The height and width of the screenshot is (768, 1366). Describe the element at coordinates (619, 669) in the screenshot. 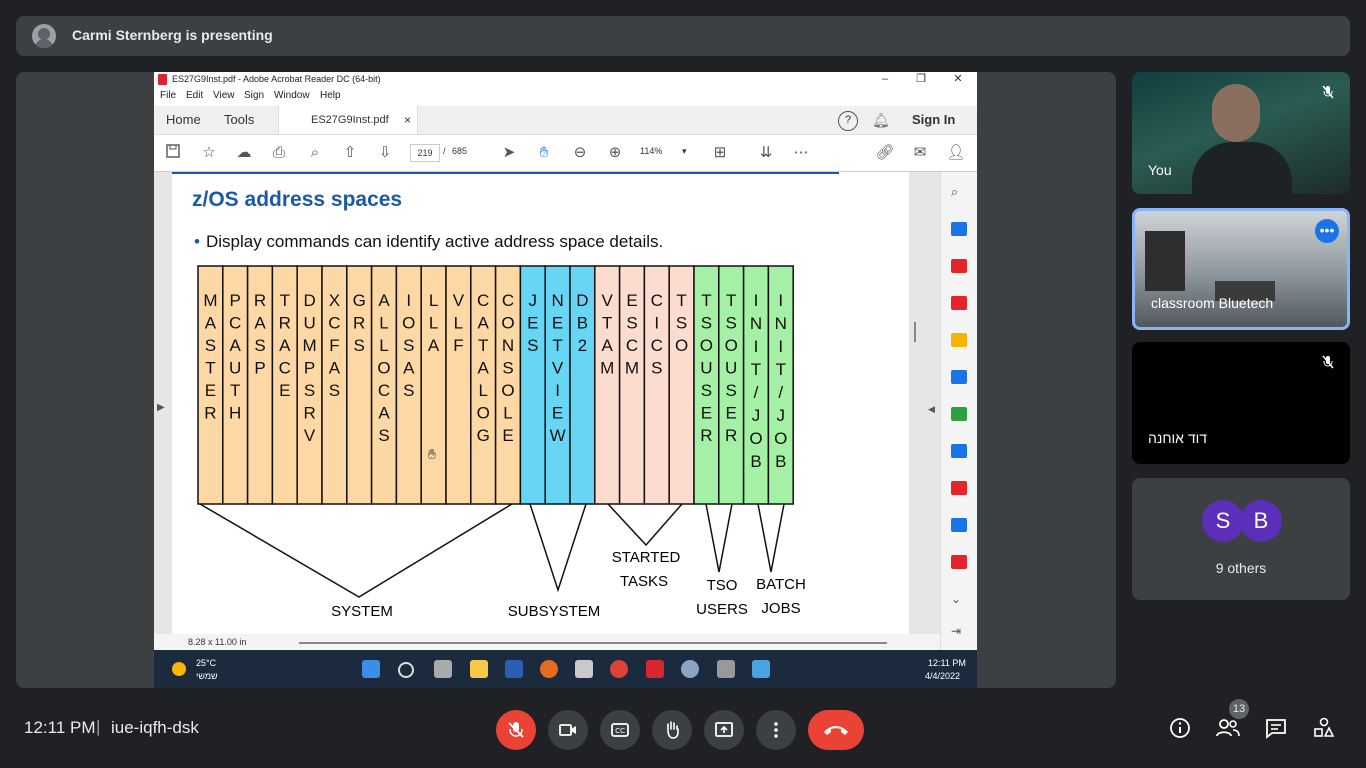

I see `chrome-icon` at that location.